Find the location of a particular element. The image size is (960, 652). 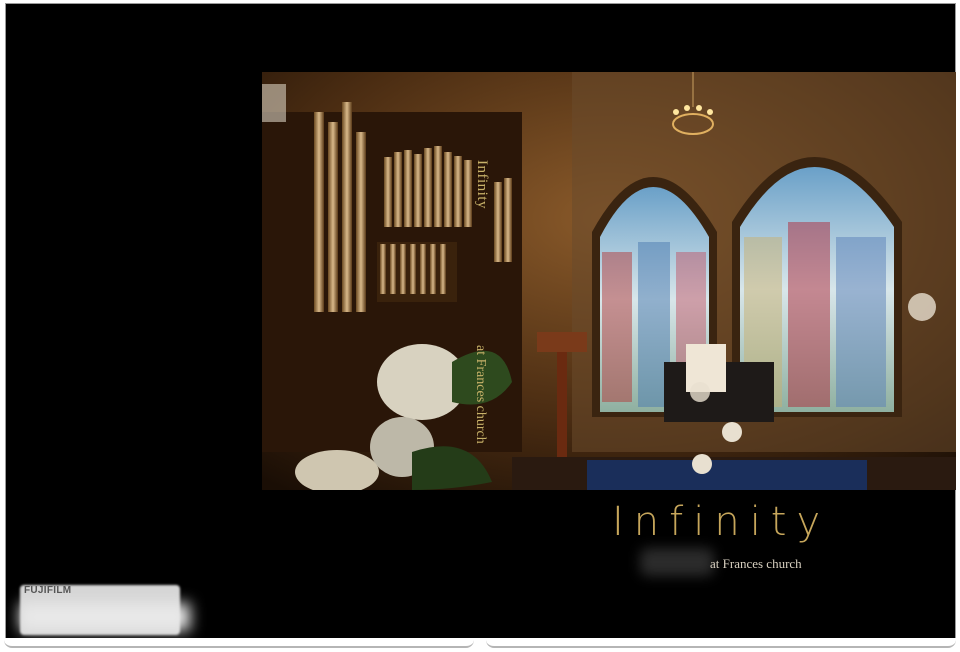

blurred-region is located at coordinates (677, 562).